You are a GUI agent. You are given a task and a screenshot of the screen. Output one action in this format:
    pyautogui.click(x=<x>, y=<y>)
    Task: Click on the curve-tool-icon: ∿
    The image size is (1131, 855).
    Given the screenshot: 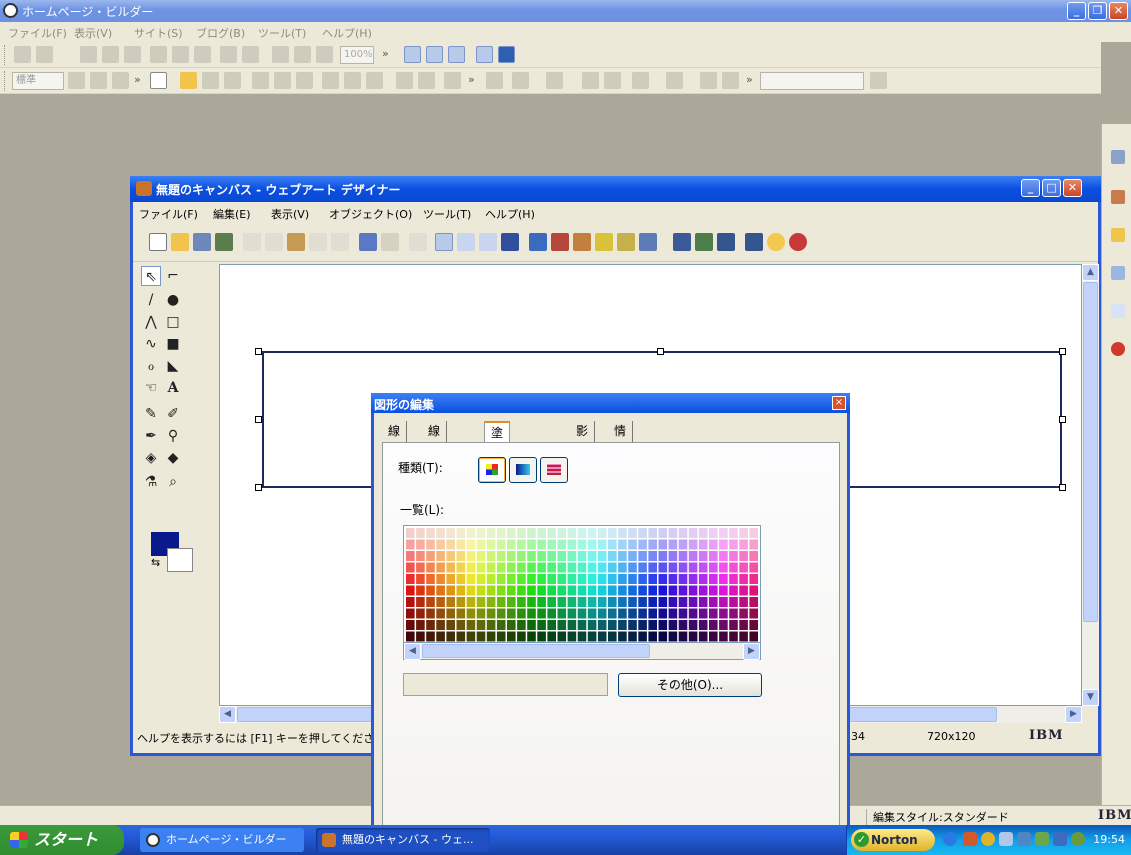 What is the action you would take?
    pyautogui.click(x=151, y=344)
    